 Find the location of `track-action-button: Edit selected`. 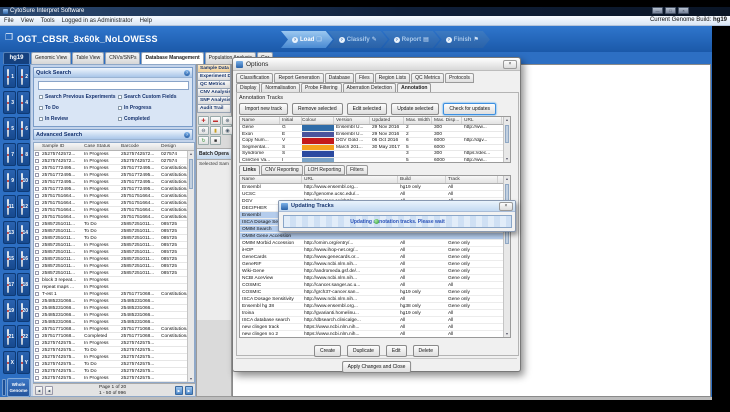

track-action-button: Edit selected is located at coordinates (367, 109).